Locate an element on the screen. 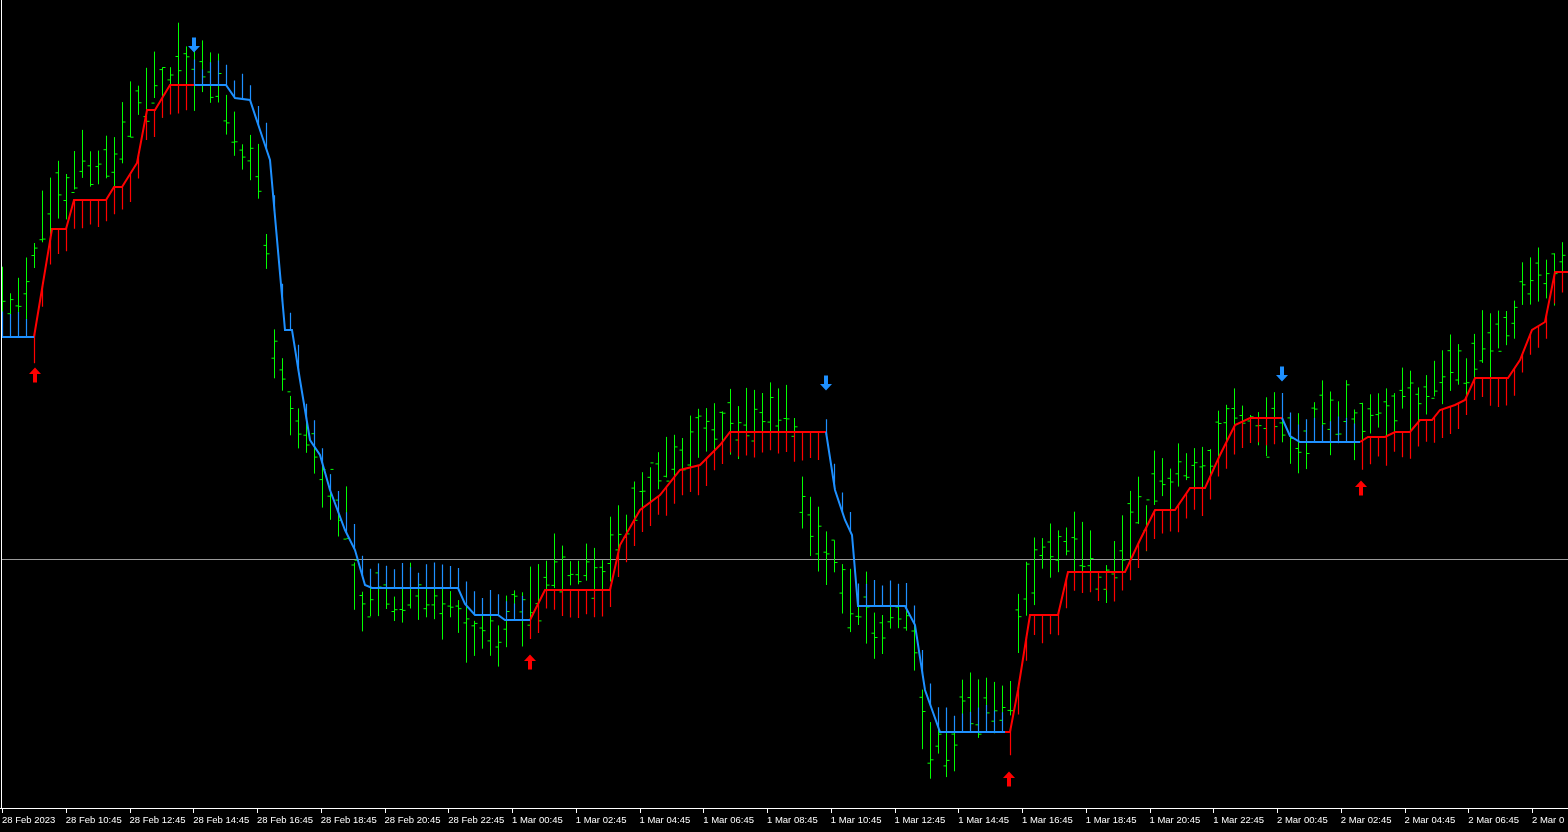  time-label: 2 Mar 06:45 is located at coordinates (1493, 819).